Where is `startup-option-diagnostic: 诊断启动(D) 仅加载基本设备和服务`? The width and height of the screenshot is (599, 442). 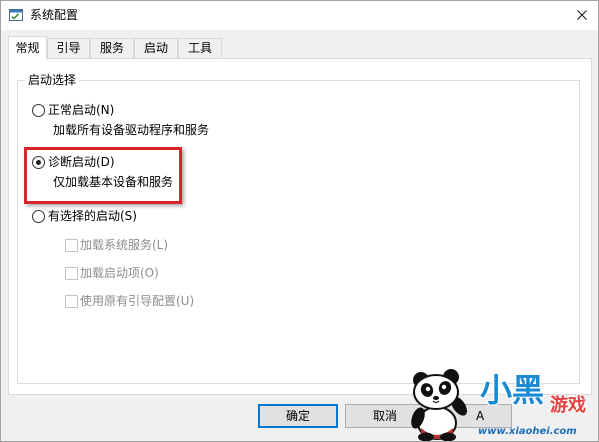
startup-option-diagnostic: 诊断启动(D) 仅加载基本设备和服务 is located at coordinates (127, 172).